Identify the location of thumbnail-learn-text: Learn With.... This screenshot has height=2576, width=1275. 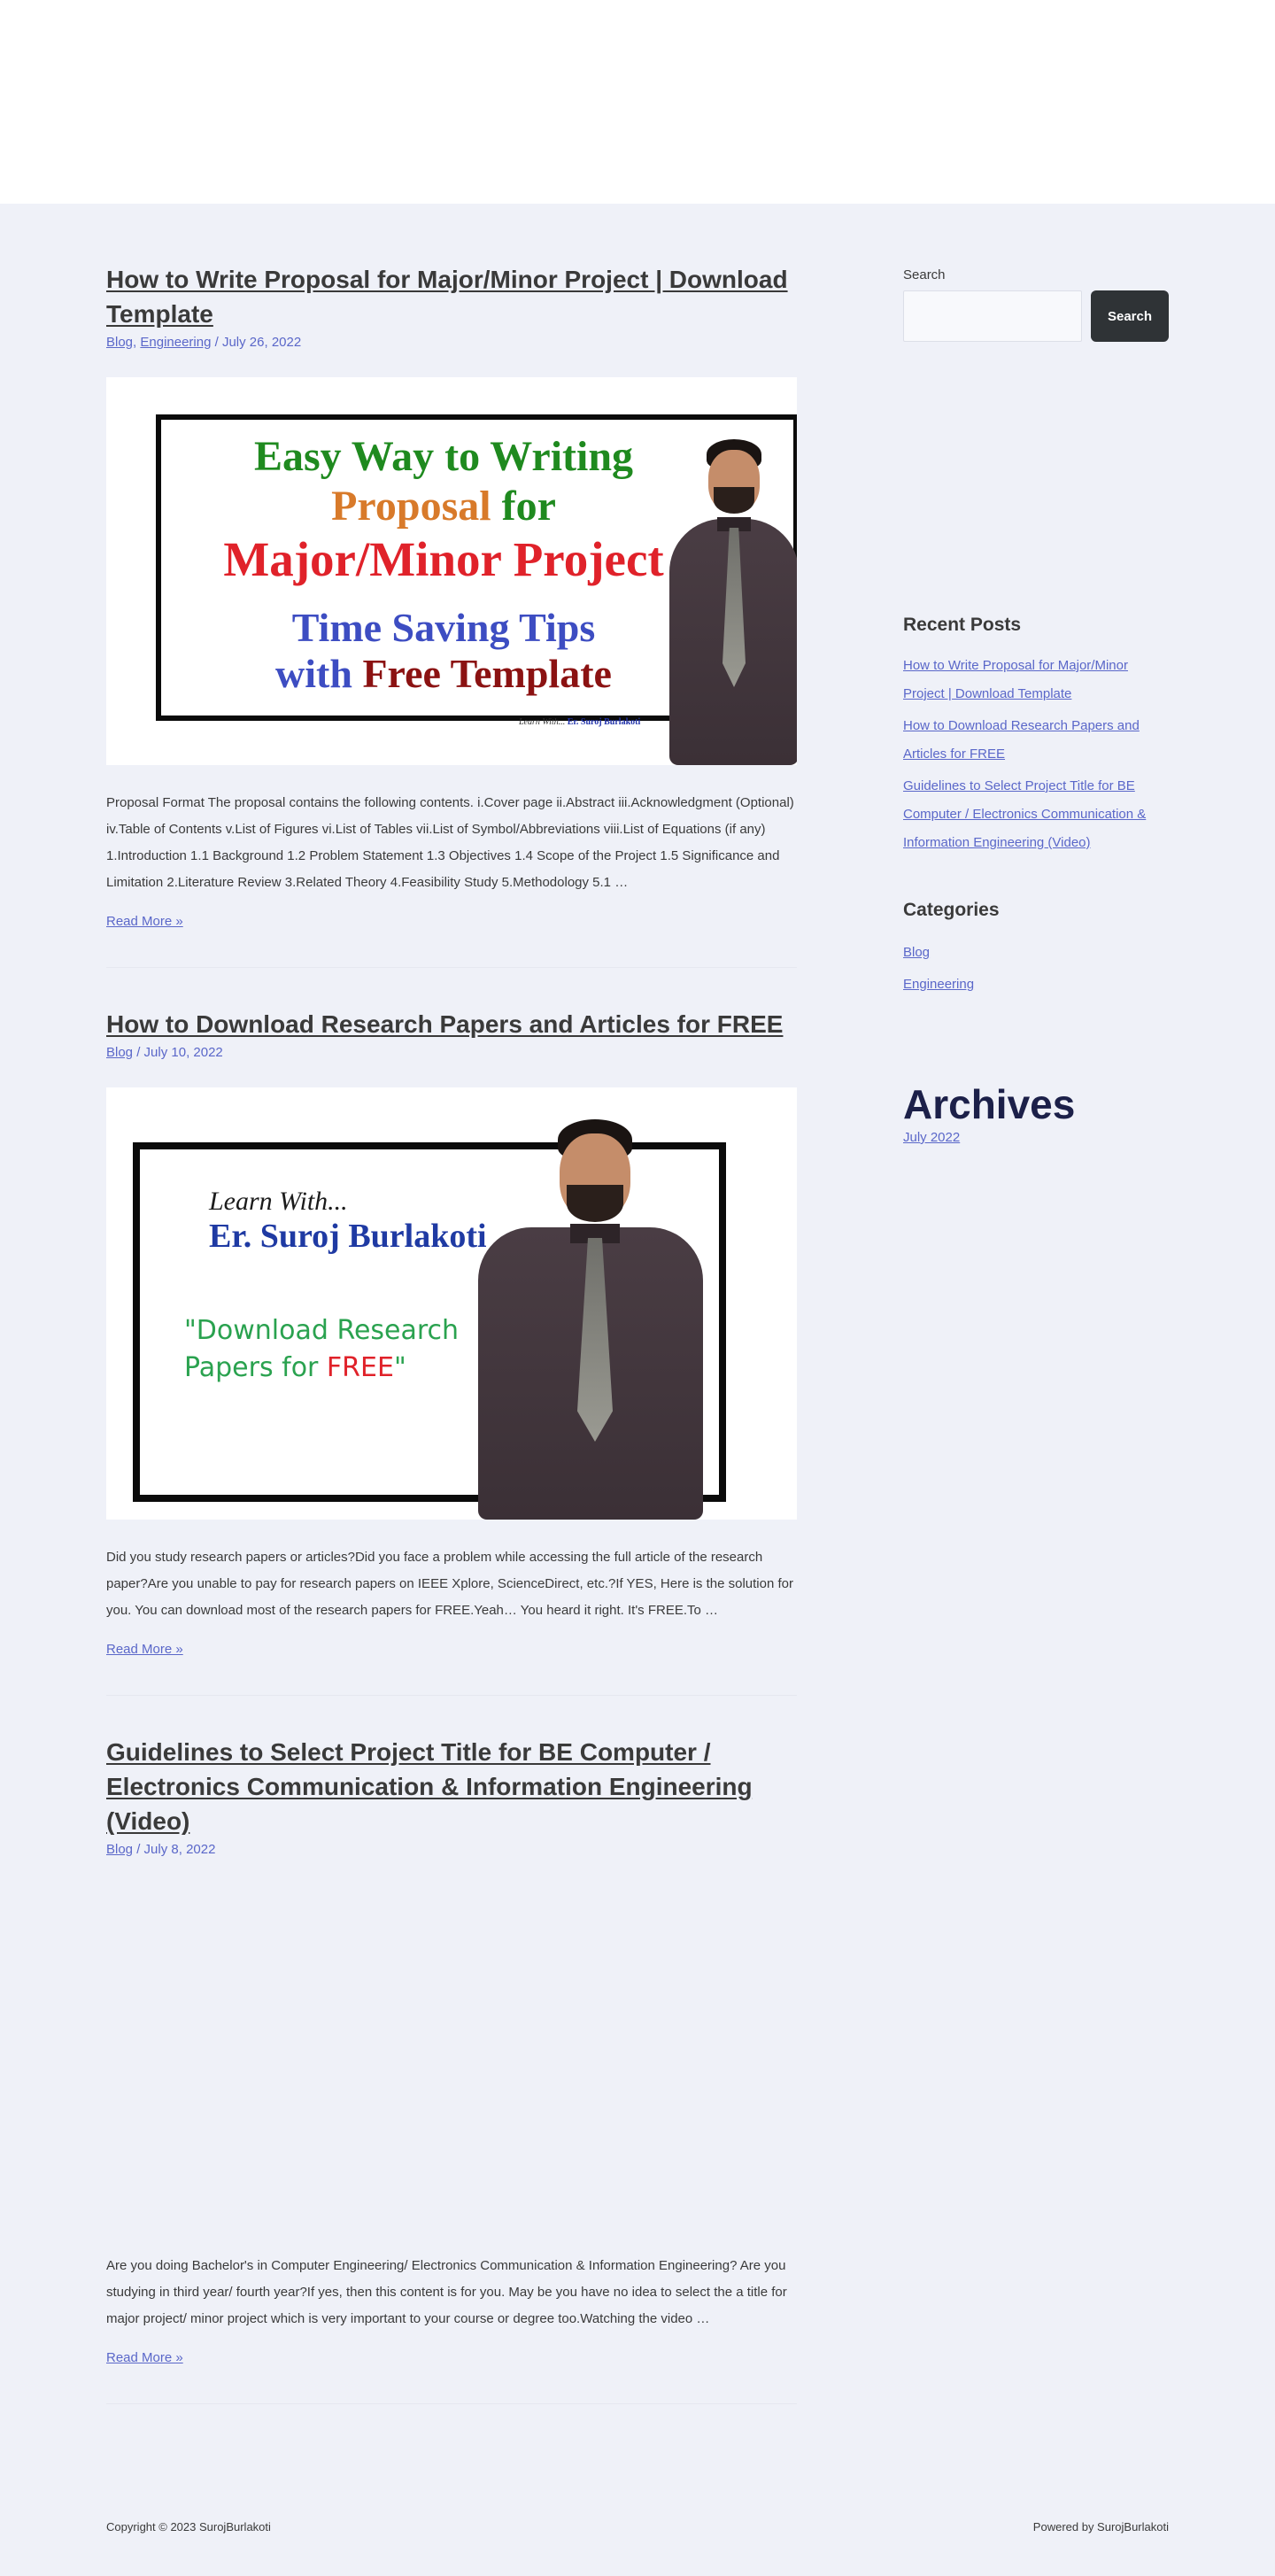
(278, 1201).